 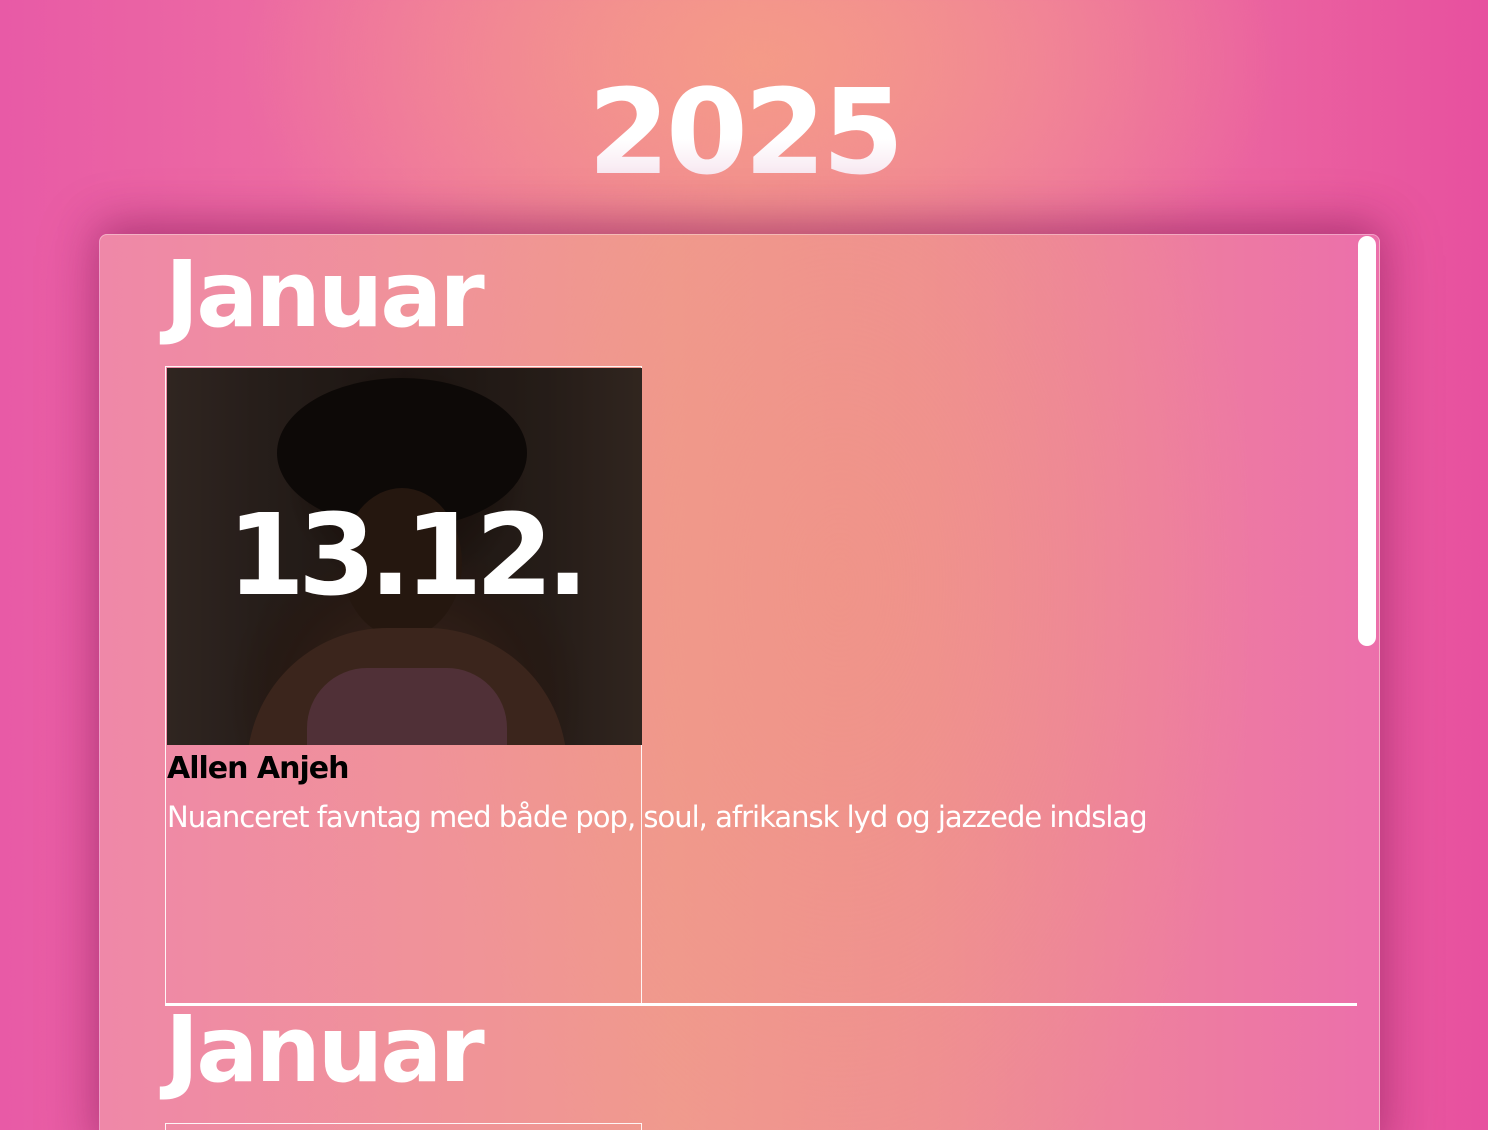 What do you see at coordinates (408, 556) in the screenshot?
I see `event-date: 13.12.` at bounding box center [408, 556].